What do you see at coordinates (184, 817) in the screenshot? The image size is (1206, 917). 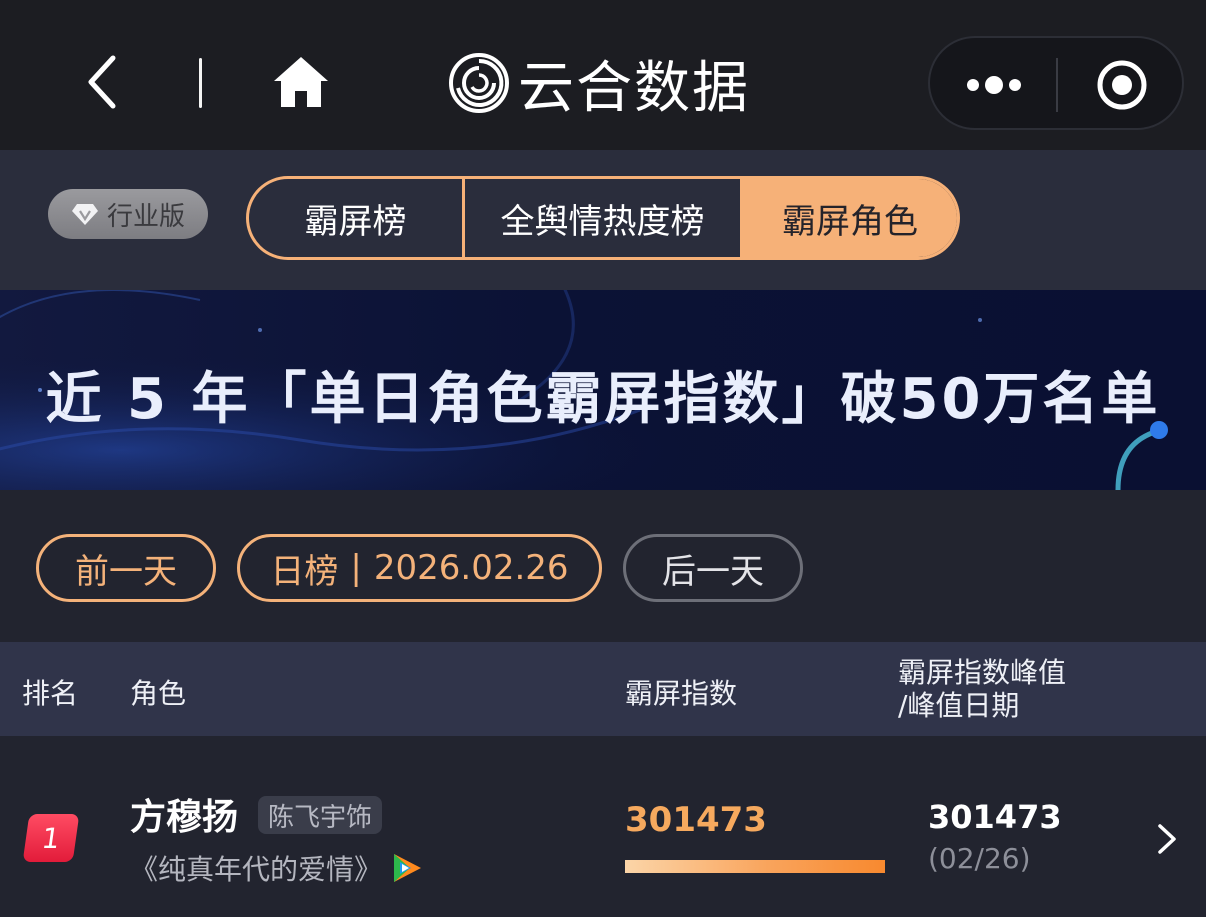 I see `role-name: 方穆扬` at bounding box center [184, 817].